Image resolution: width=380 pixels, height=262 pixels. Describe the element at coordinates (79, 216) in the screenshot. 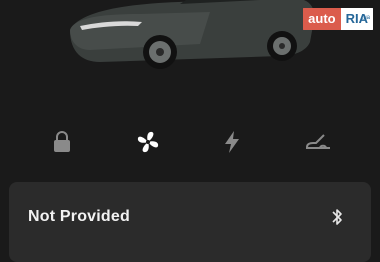

I see `device-name: Not Provided` at that location.